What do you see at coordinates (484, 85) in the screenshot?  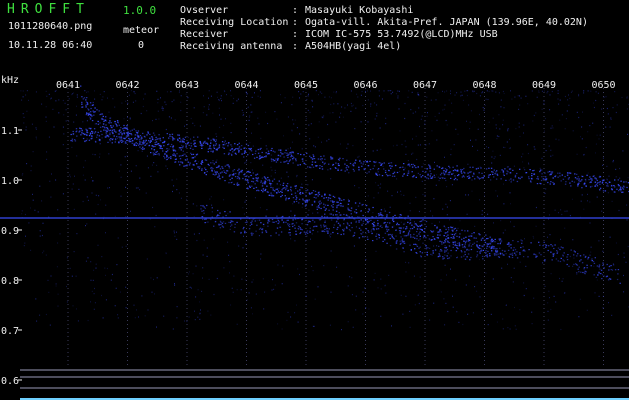 I see `x-tick-label: 0648` at bounding box center [484, 85].